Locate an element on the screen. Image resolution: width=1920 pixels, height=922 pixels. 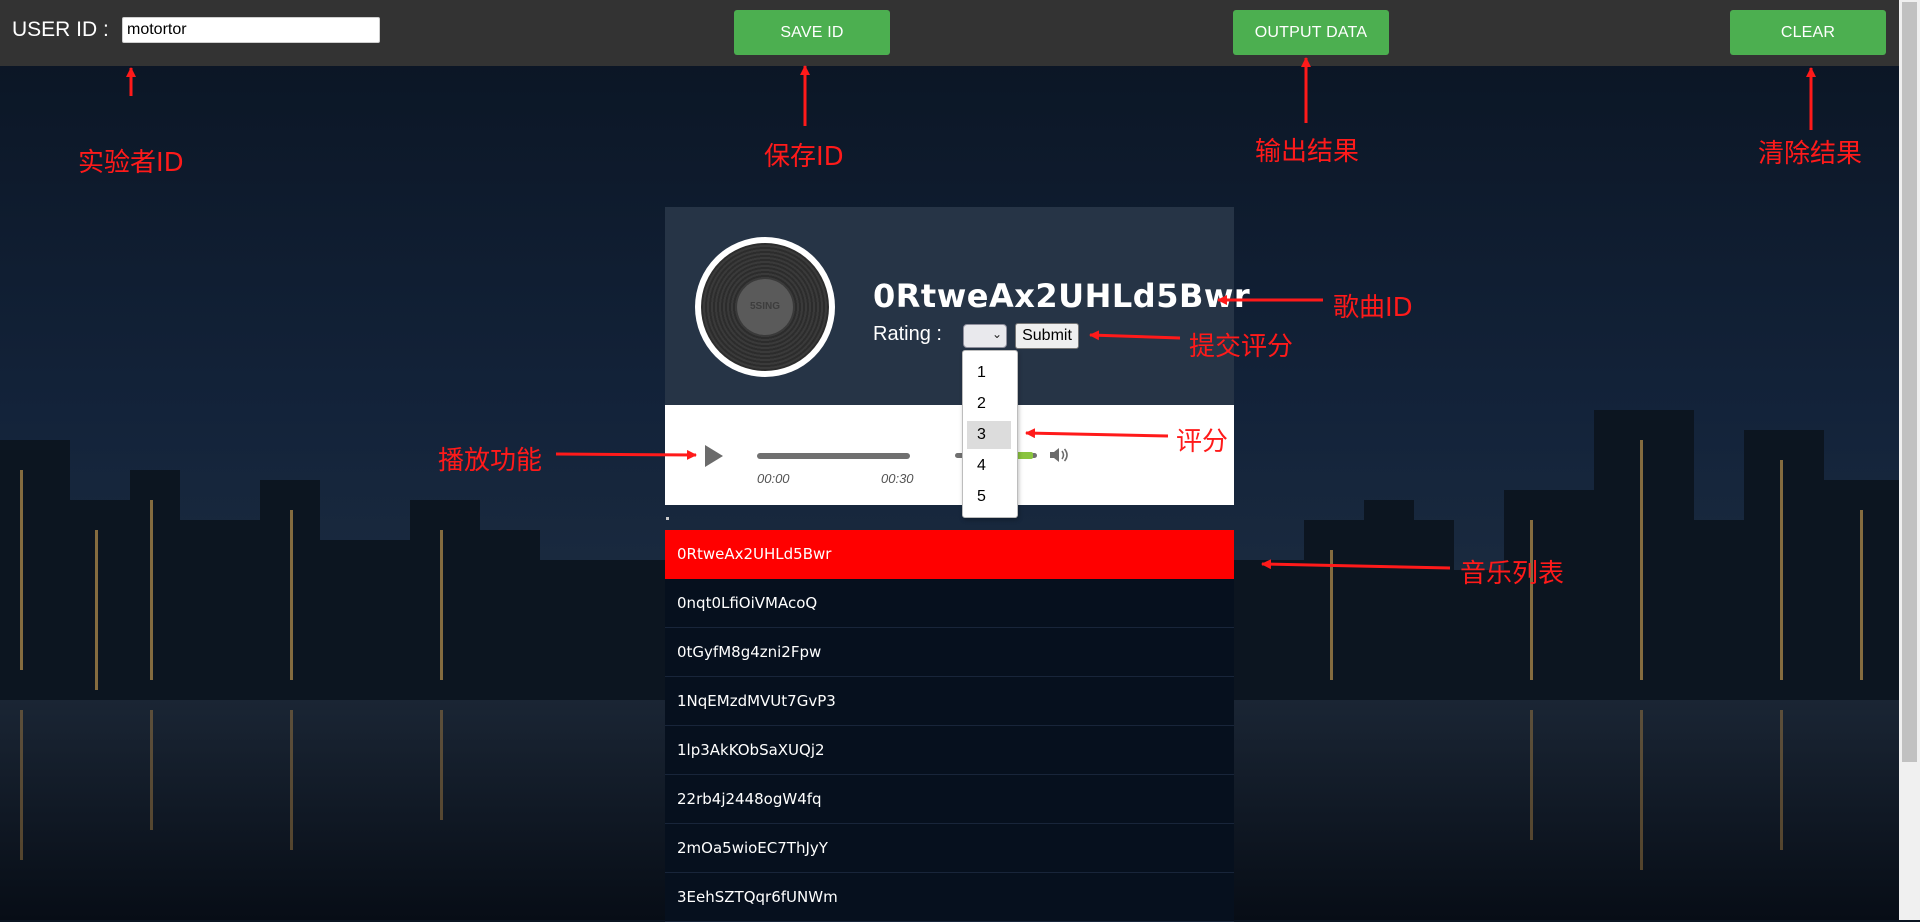
track-item: 2mOa5wioEC7ThJyY is located at coordinates (949, 848).